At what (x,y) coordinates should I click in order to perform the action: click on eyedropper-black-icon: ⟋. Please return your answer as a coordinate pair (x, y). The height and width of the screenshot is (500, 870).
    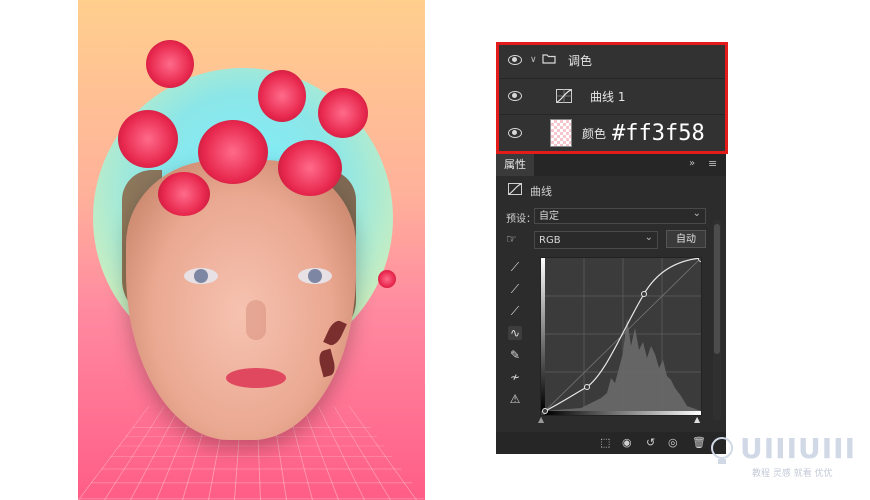
    Looking at the image, I should click on (515, 267).